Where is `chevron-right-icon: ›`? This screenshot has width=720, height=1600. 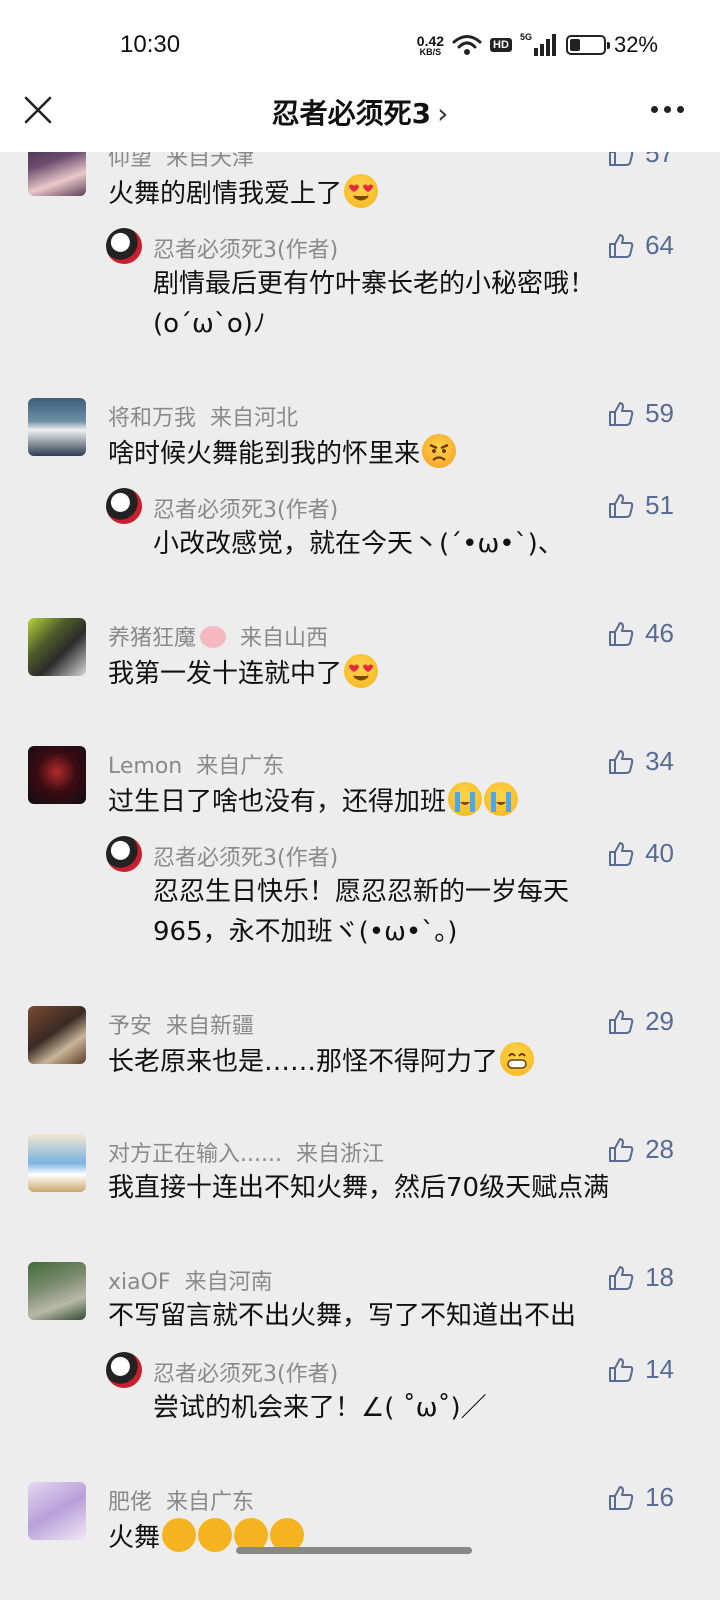
chevron-right-icon: › is located at coordinates (443, 113).